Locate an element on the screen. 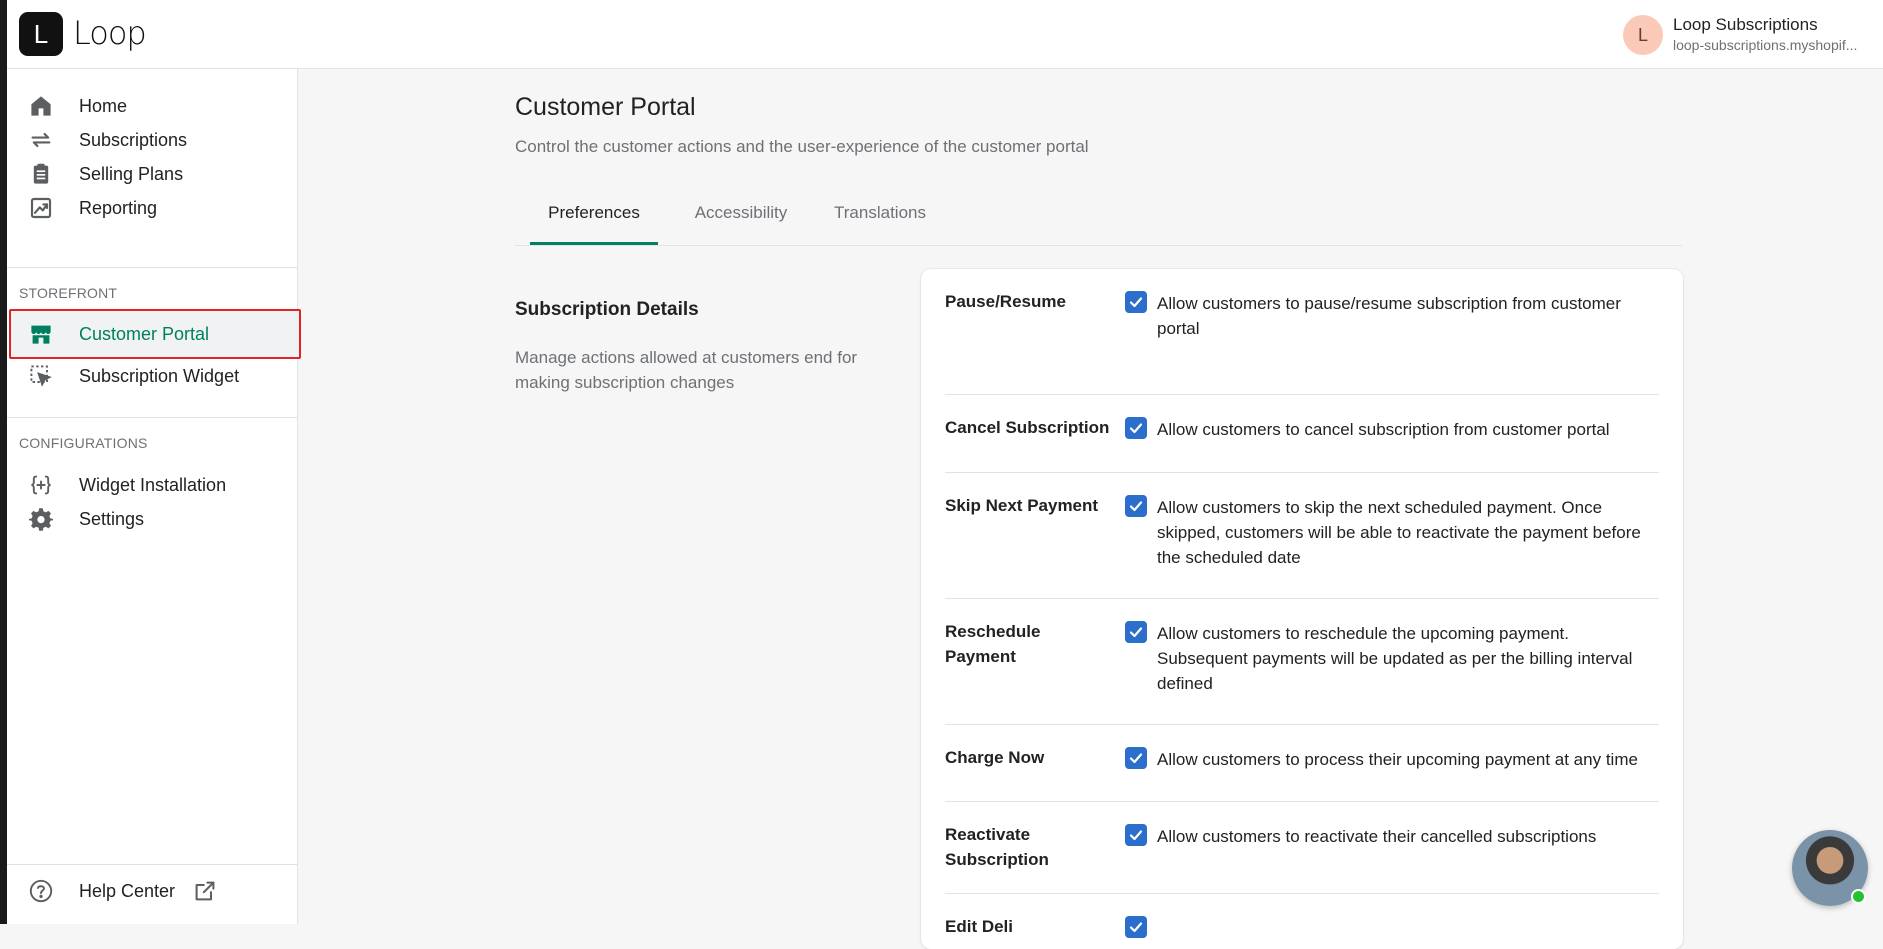 This screenshot has height=949, width=1883. pause-resume-checkbox is located at coordinates (1136, 302).